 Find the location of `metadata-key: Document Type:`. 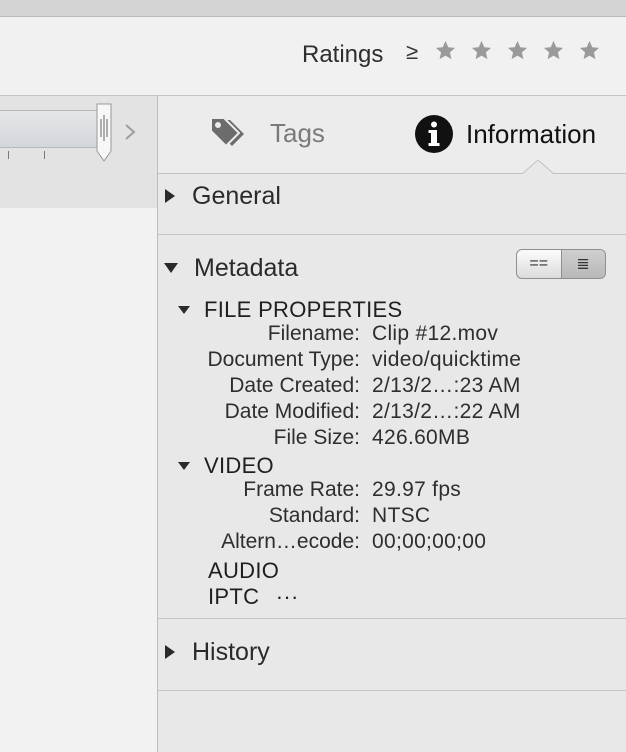

metadata-key: Document Type: is located at coordinates (283, 359).